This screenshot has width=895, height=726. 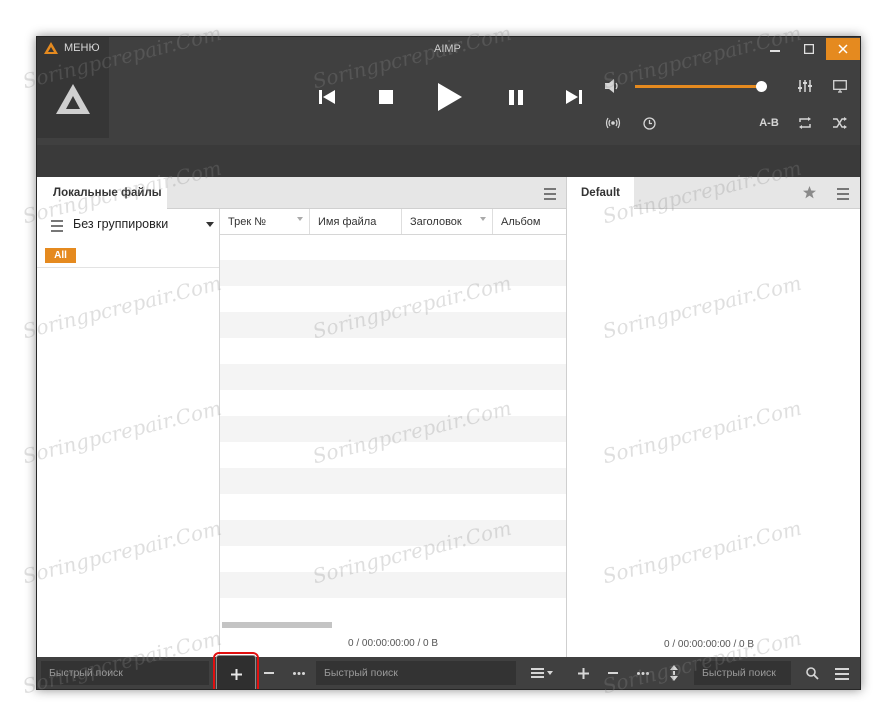 I want to click on close-icon, so click(x=843, y=49).